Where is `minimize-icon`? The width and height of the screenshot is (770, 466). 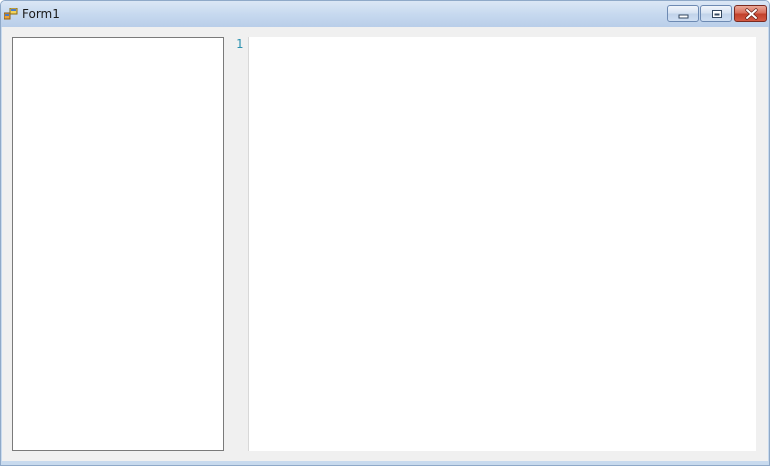
minimize-icon is located at coordinates (683, 16).